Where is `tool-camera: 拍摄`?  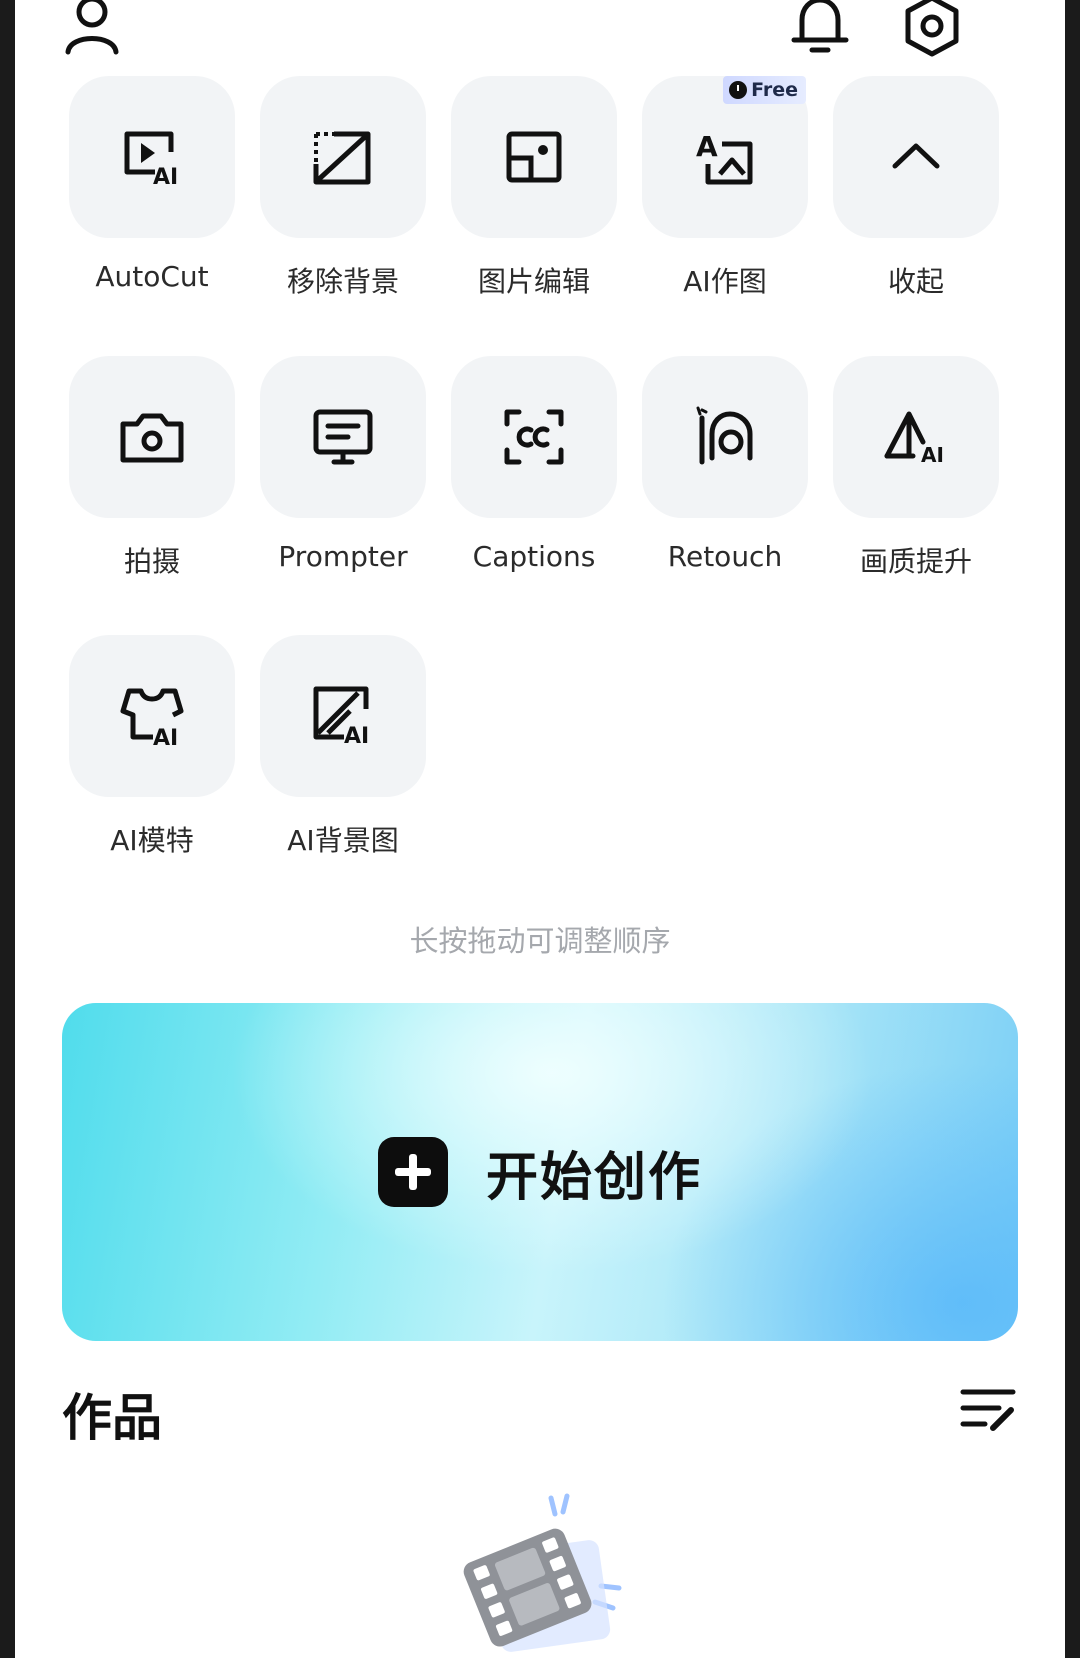 tool-camera: 拍摄 is located at coordinates (152, 468).